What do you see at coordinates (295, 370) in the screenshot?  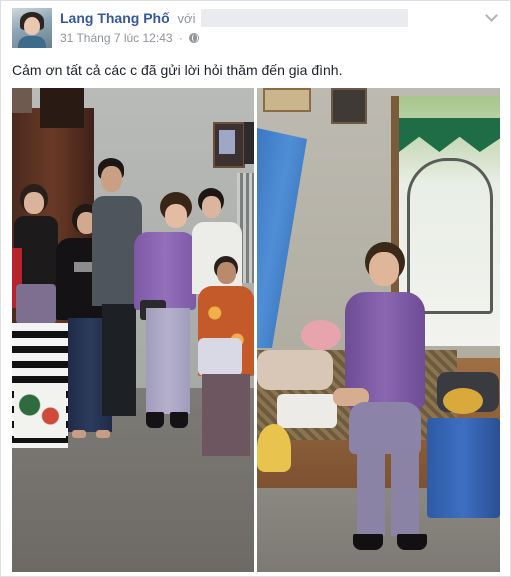 I see `patient-body` at bounding box center [295, 370].